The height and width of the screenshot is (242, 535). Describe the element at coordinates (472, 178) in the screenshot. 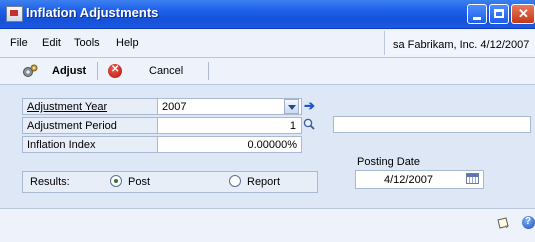

I see `calendar-icon` at that location.